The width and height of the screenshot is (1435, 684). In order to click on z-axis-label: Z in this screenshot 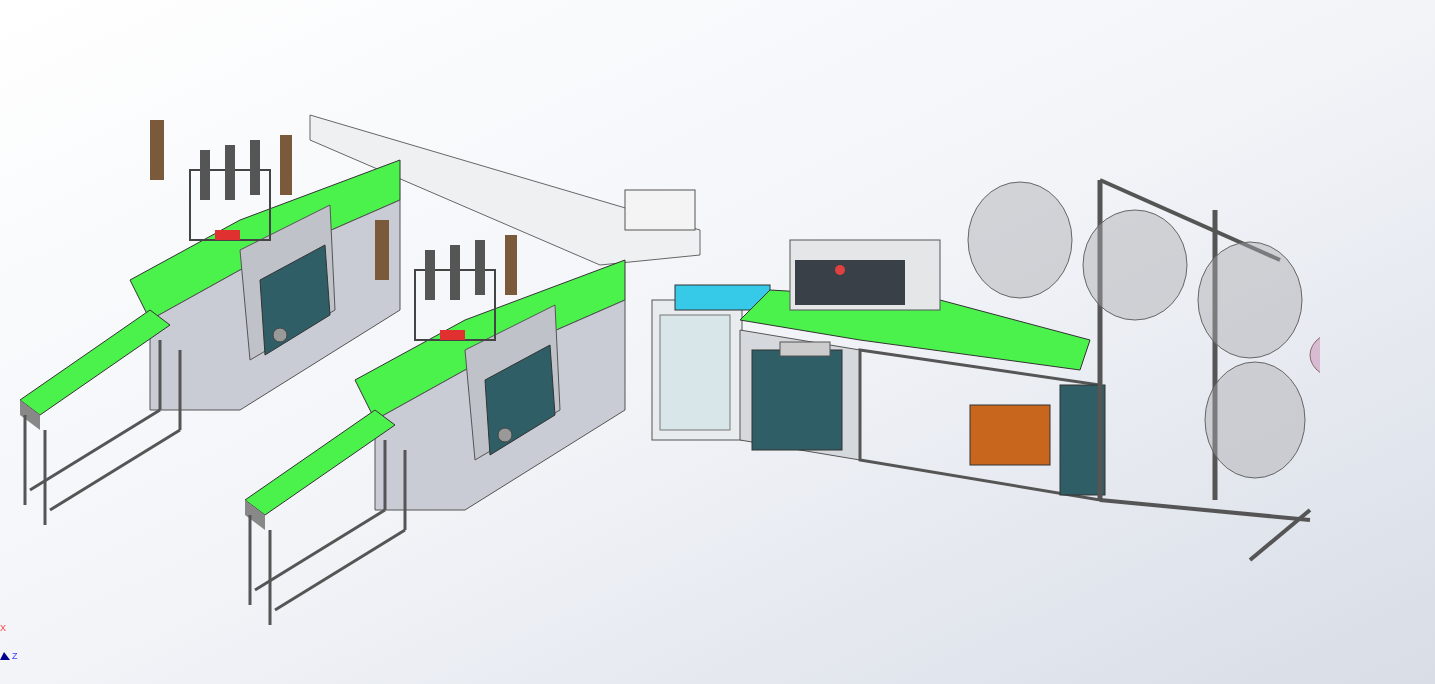, I will do `click(15, 656)`.